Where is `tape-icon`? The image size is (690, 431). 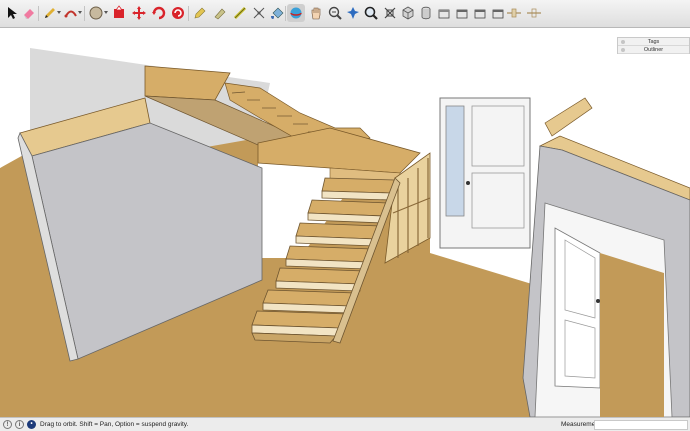 tape-icon is located at coordinates (220, 14).